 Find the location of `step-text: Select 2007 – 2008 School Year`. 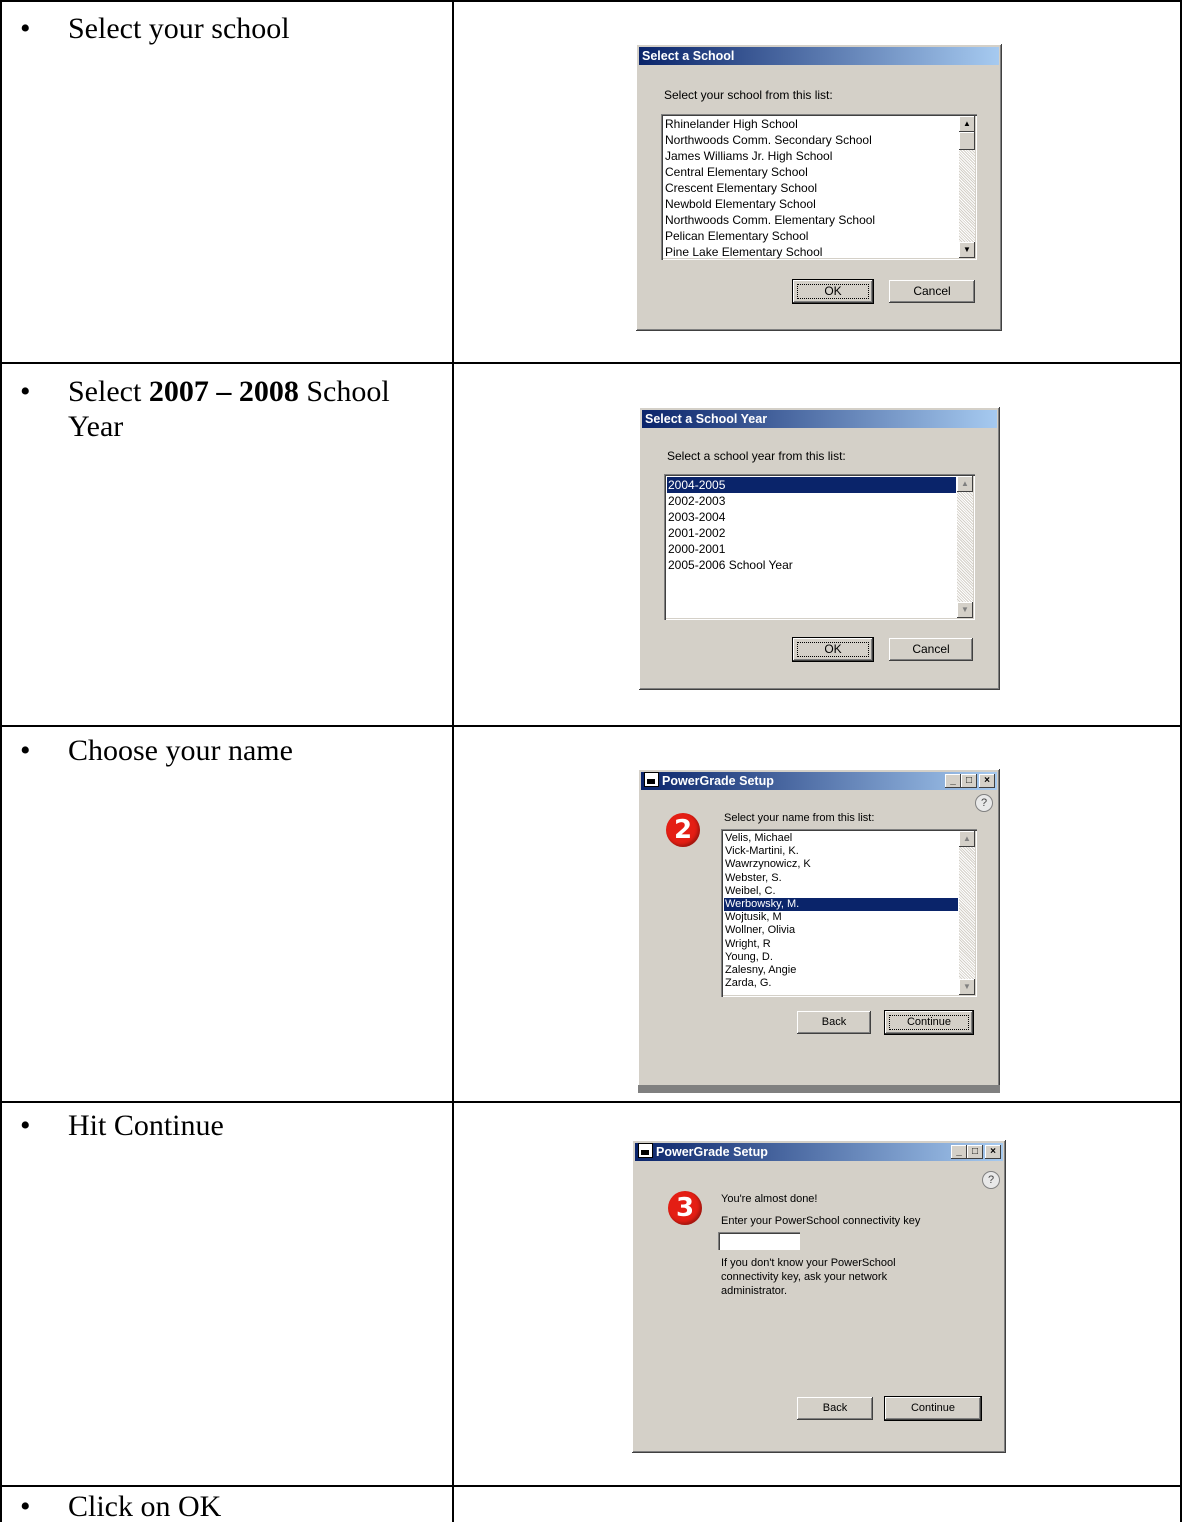

step-text: Select 2007 – 2008 School Year is located at coordinates (248, 409).